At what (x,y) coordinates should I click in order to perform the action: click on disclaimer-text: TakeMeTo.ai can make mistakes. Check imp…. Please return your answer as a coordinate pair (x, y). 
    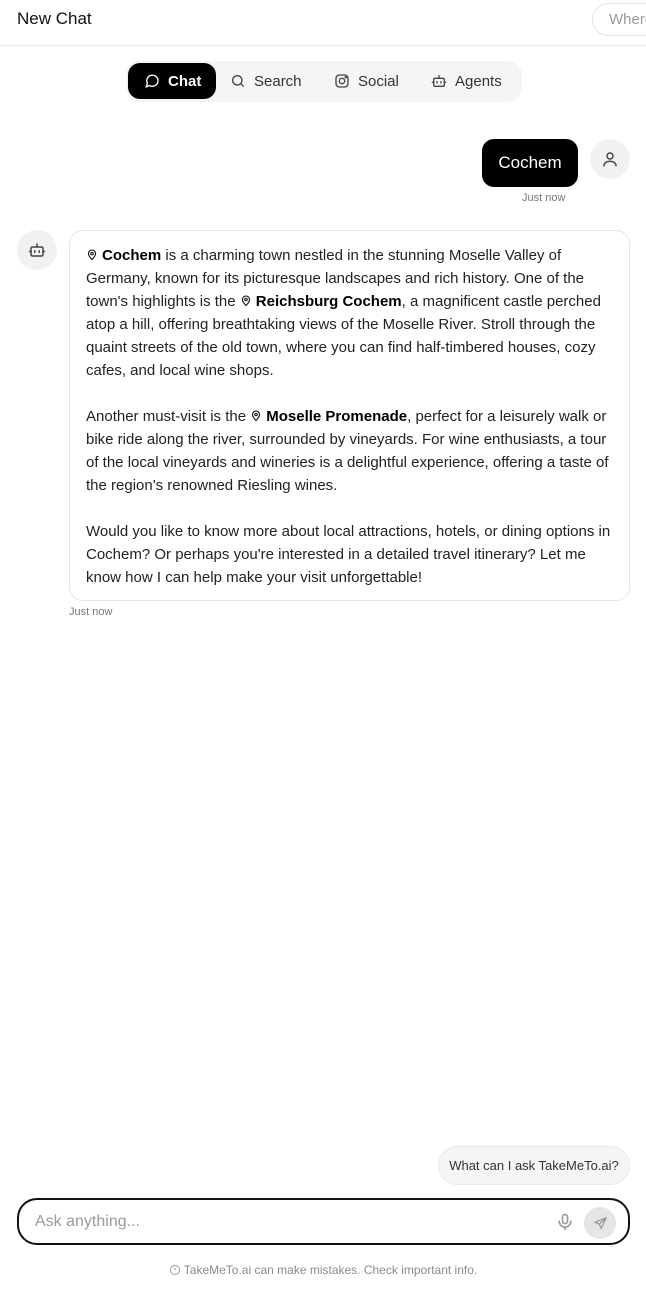
    Looking at the image, I should click on (330, 1270).